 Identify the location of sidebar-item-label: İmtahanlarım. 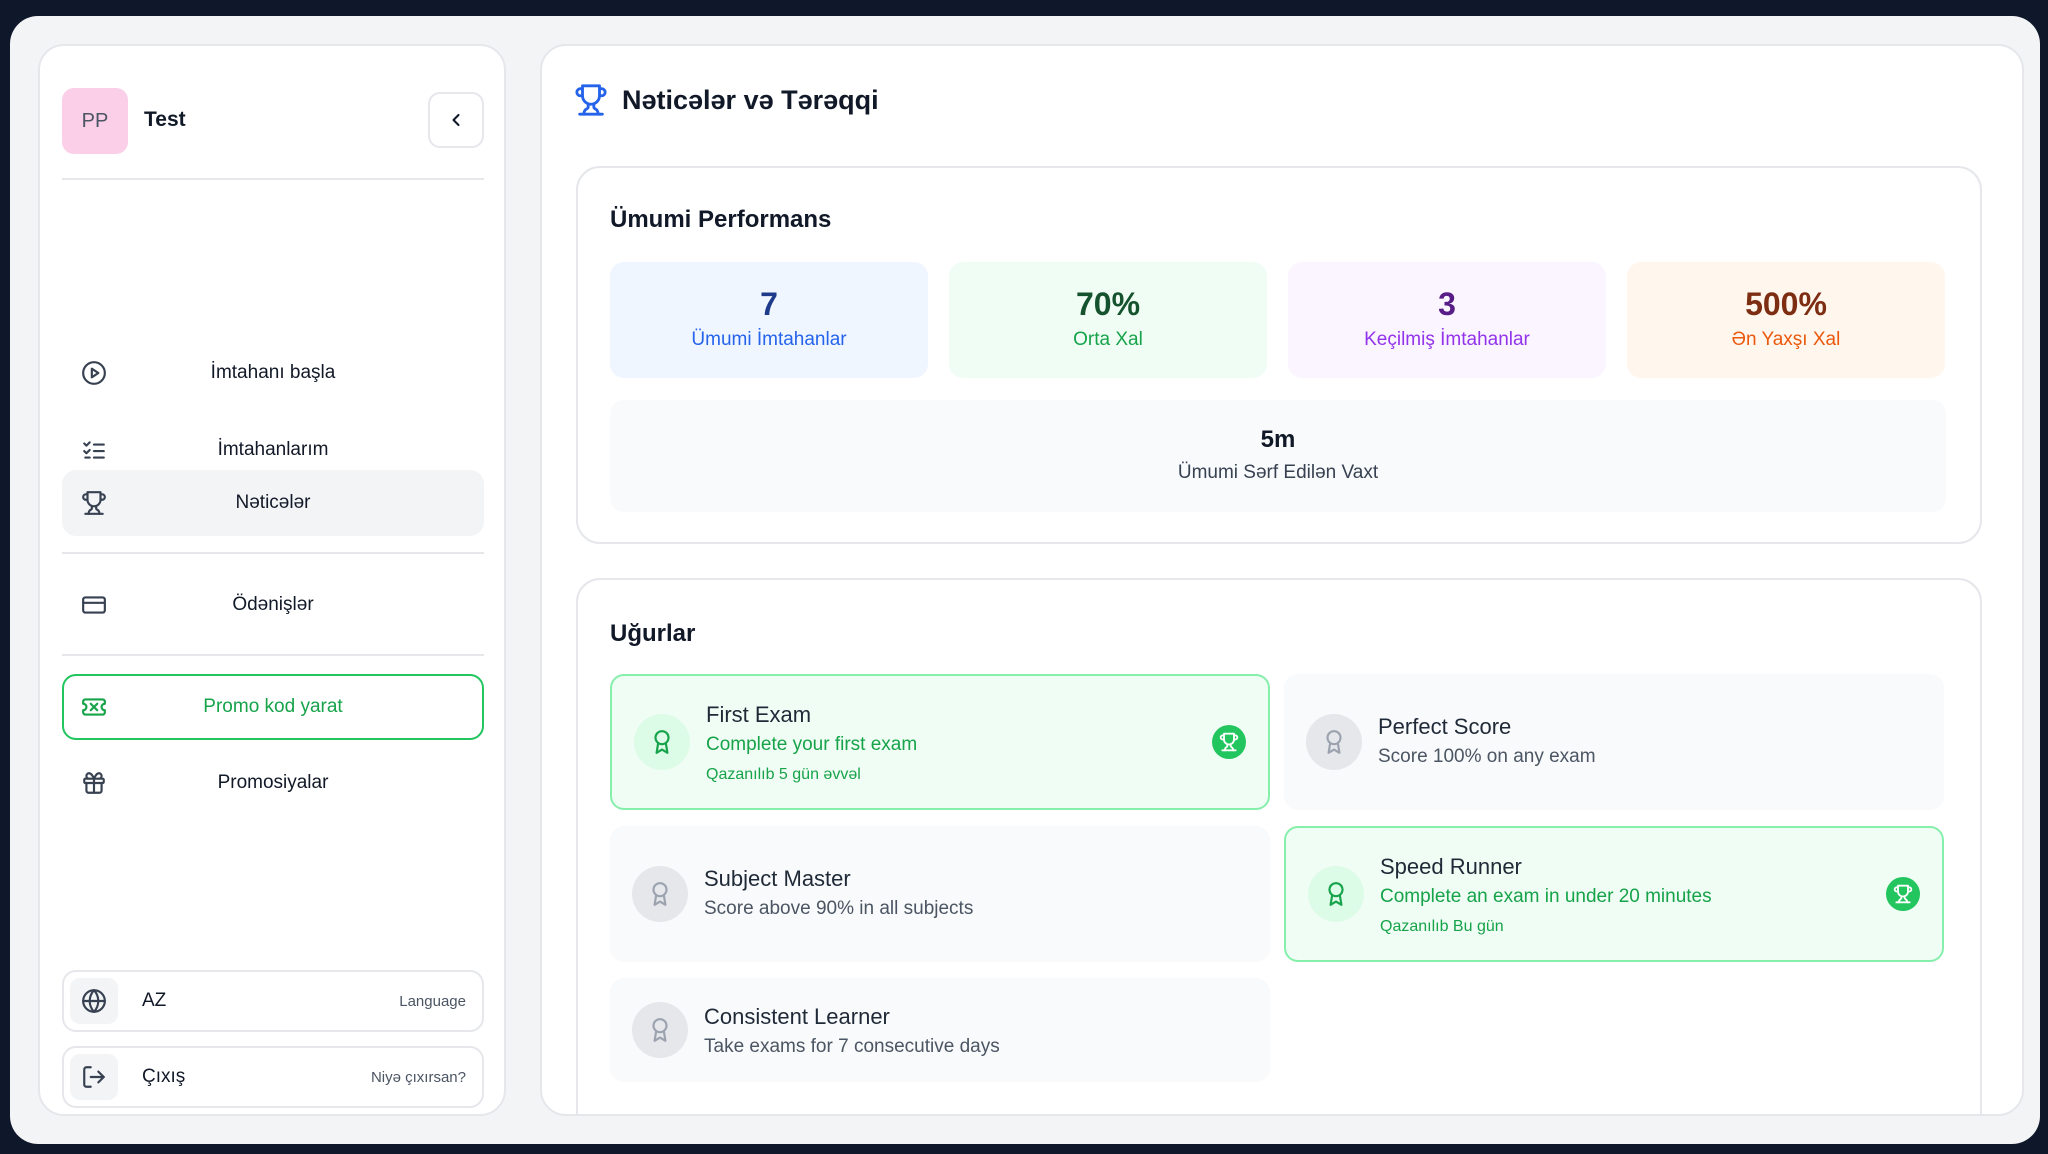
(273, 449).